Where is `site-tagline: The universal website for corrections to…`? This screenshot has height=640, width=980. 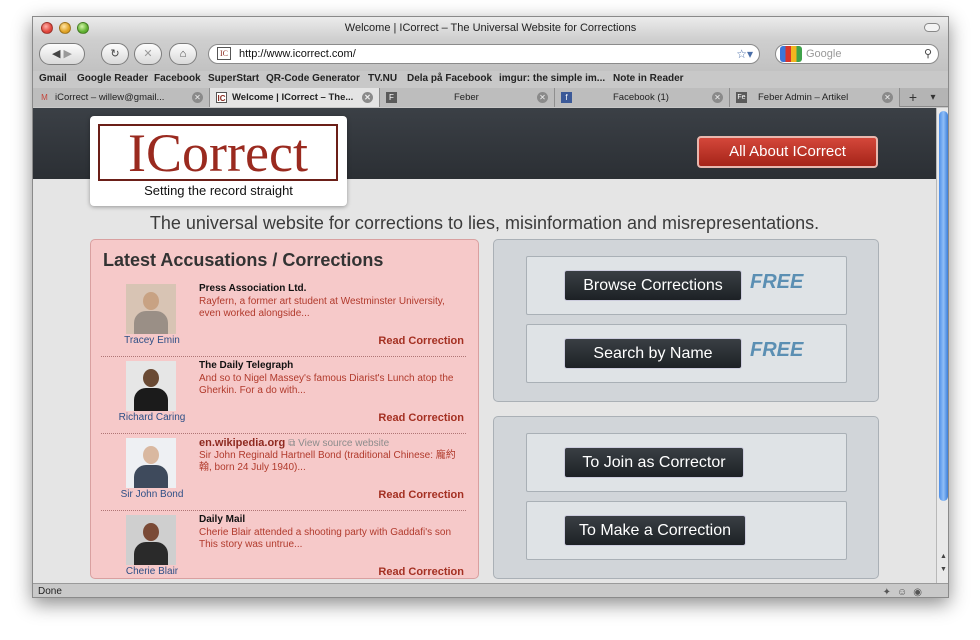 site-tagline: The universal website for corrections to… is located at coordinates (484, 223).